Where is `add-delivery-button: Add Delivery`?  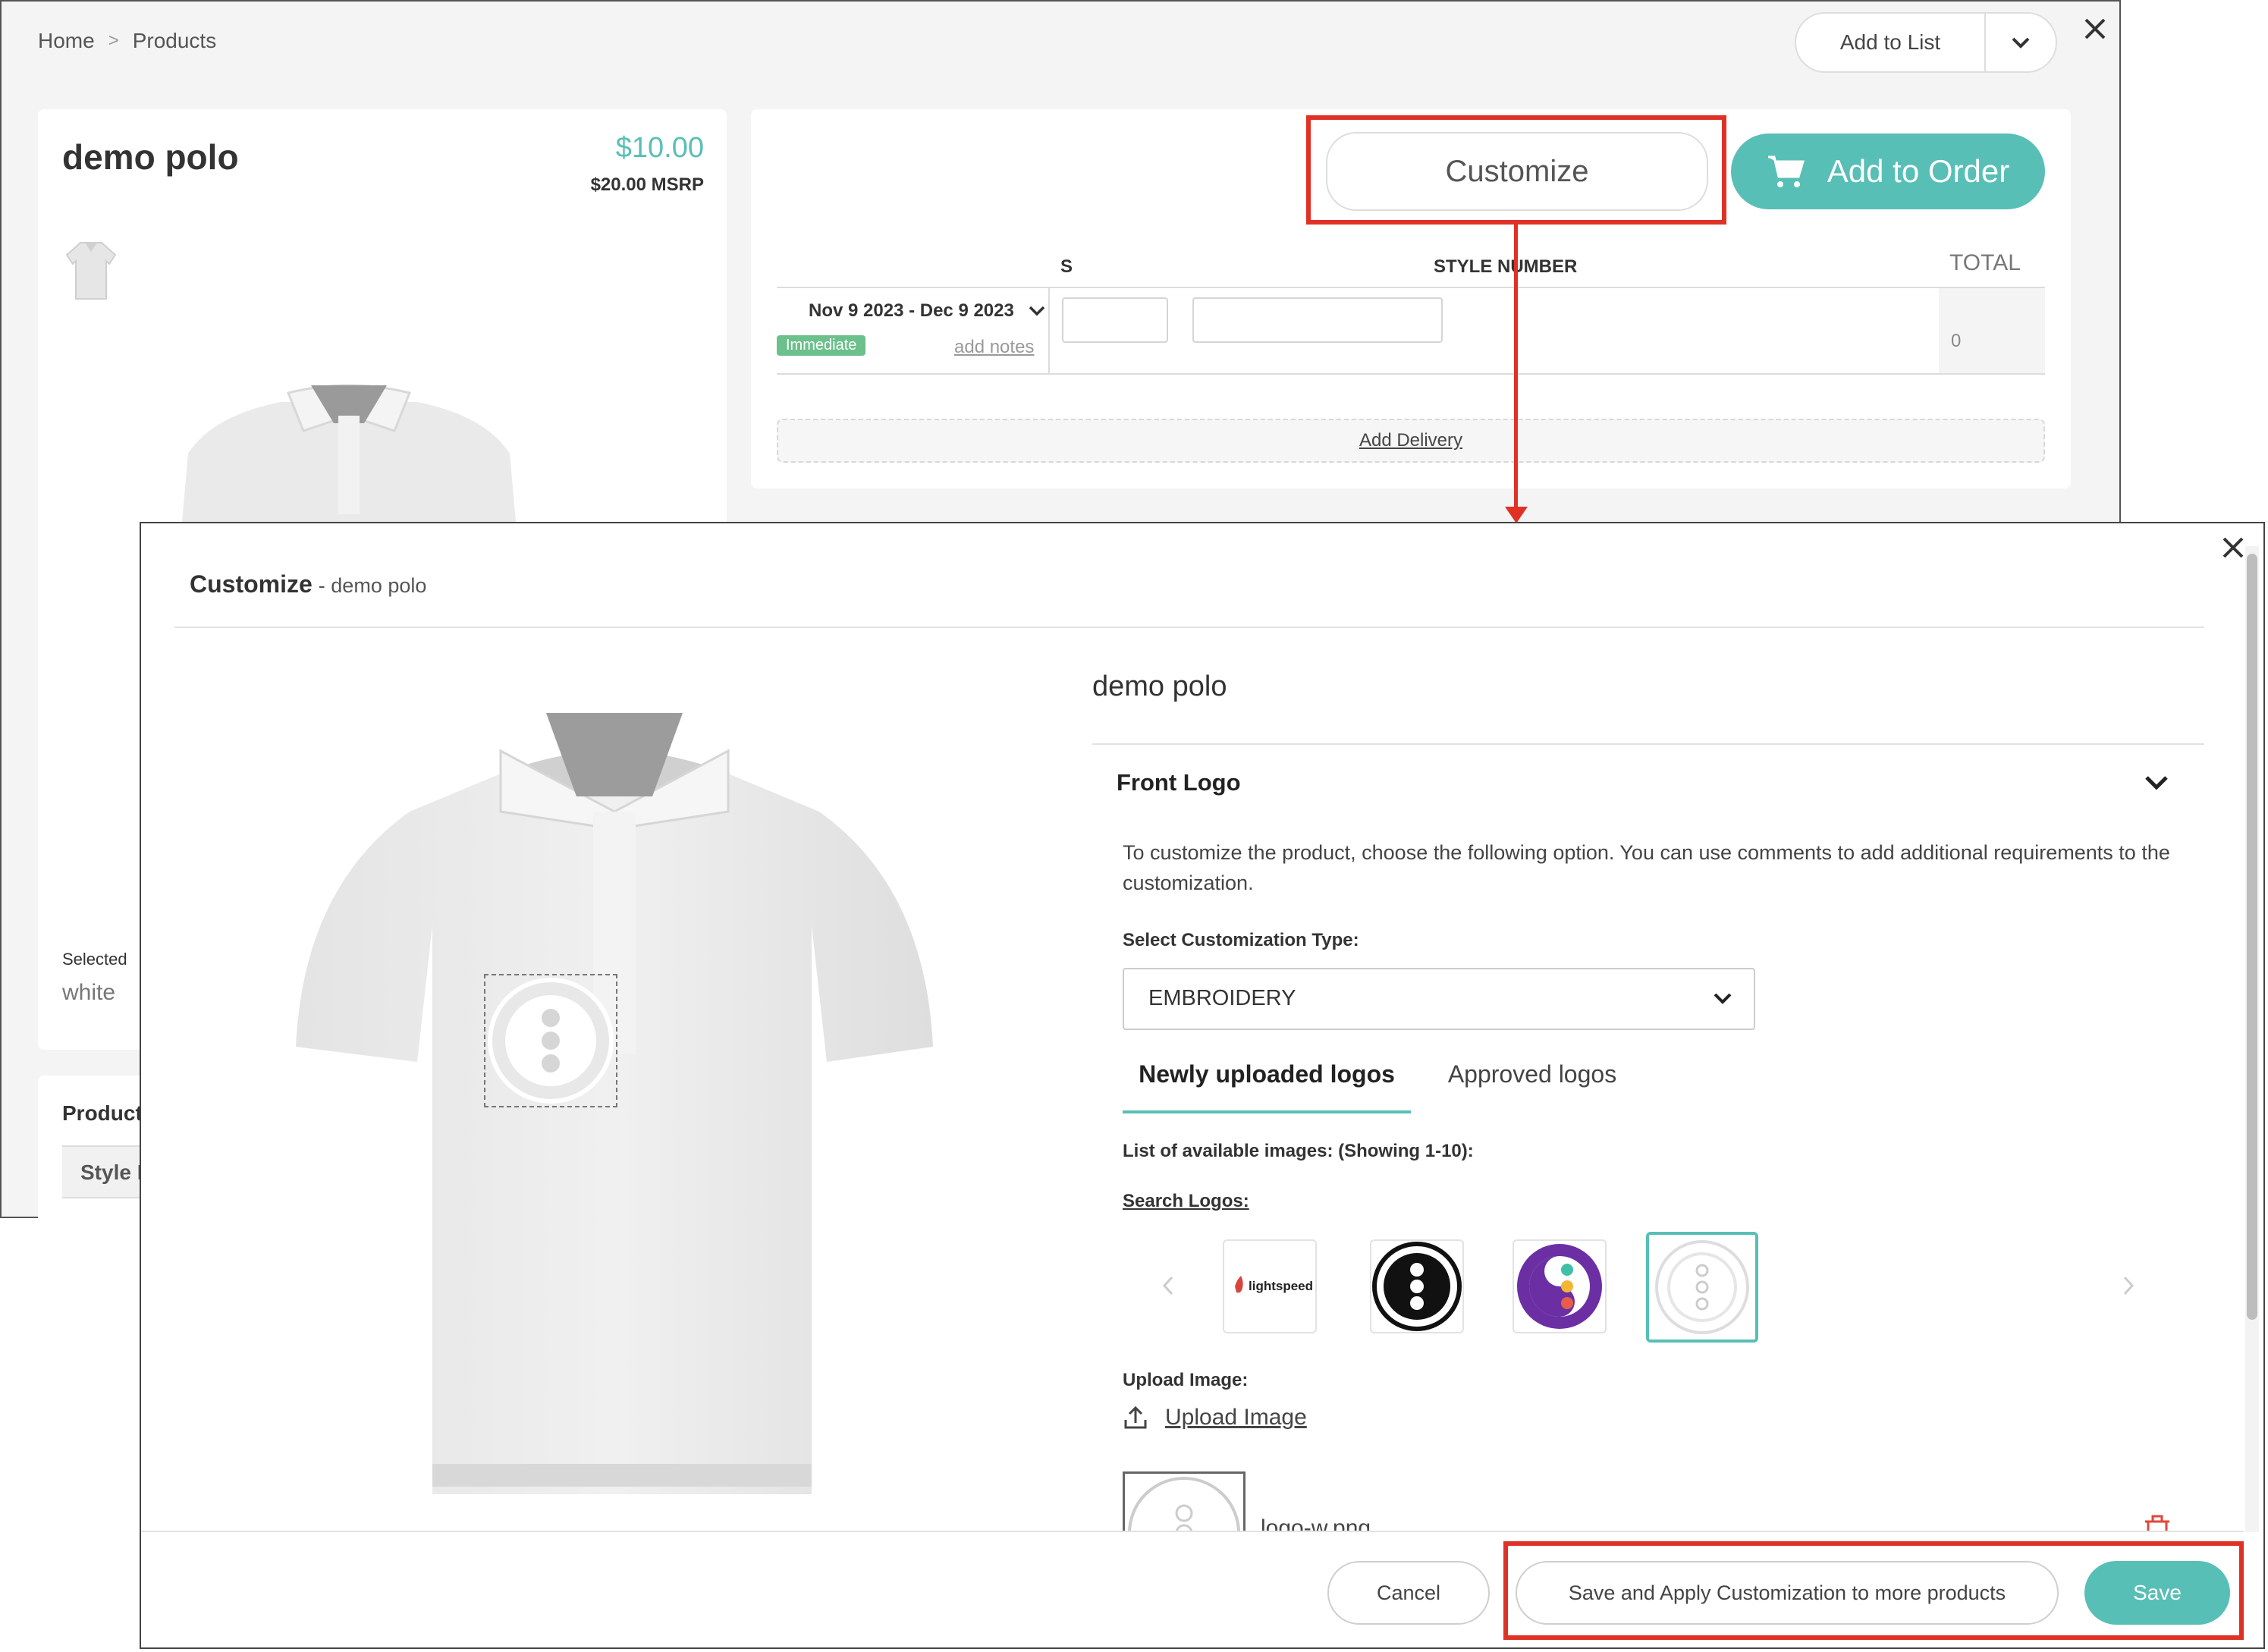 add-delivery-button: Add Delivery is located at coordinates (1411, 441).